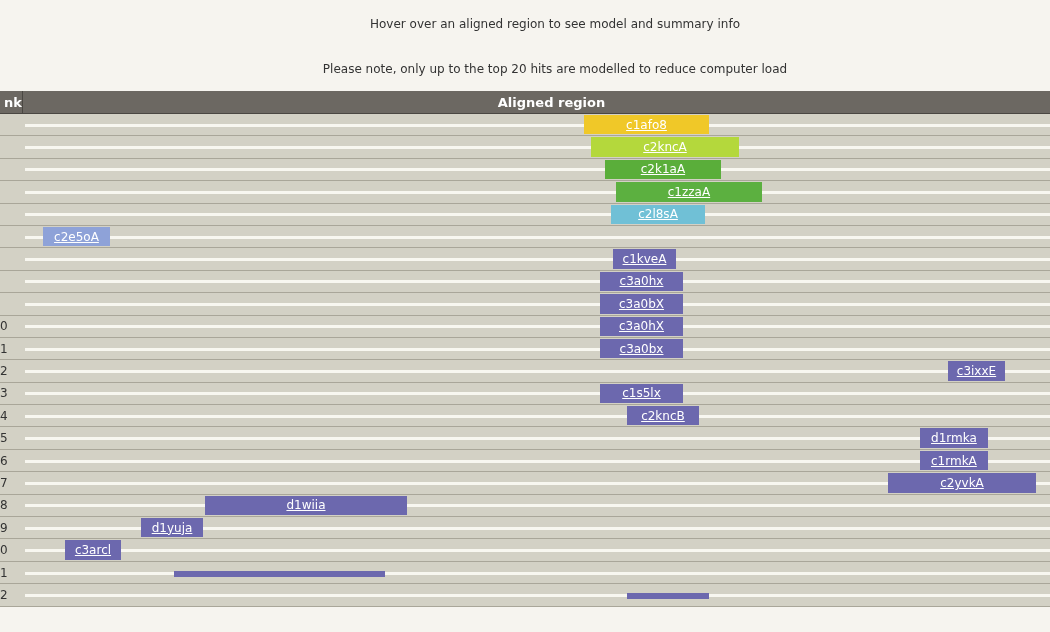 This screenshot has width=1050, height=632. What do you see at coordinates (976, 371) in the screenshot?
I see `aligned-region-bar: c3ixxE` at bounding box center [976, 371].